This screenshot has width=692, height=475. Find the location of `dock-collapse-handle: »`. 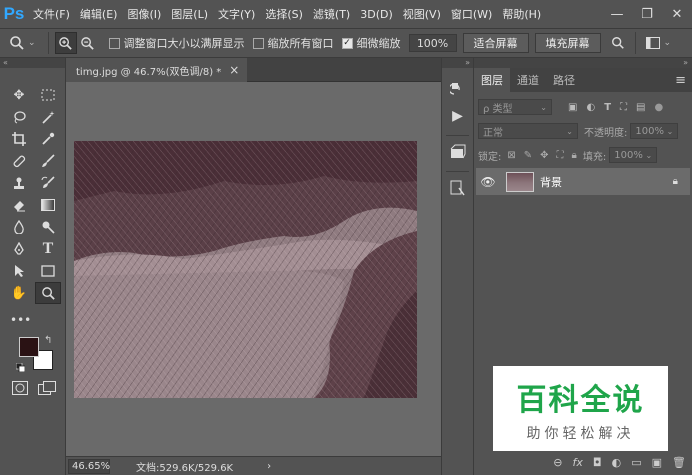

dock-collapse-handle: » is located at coordinates (457, 63).